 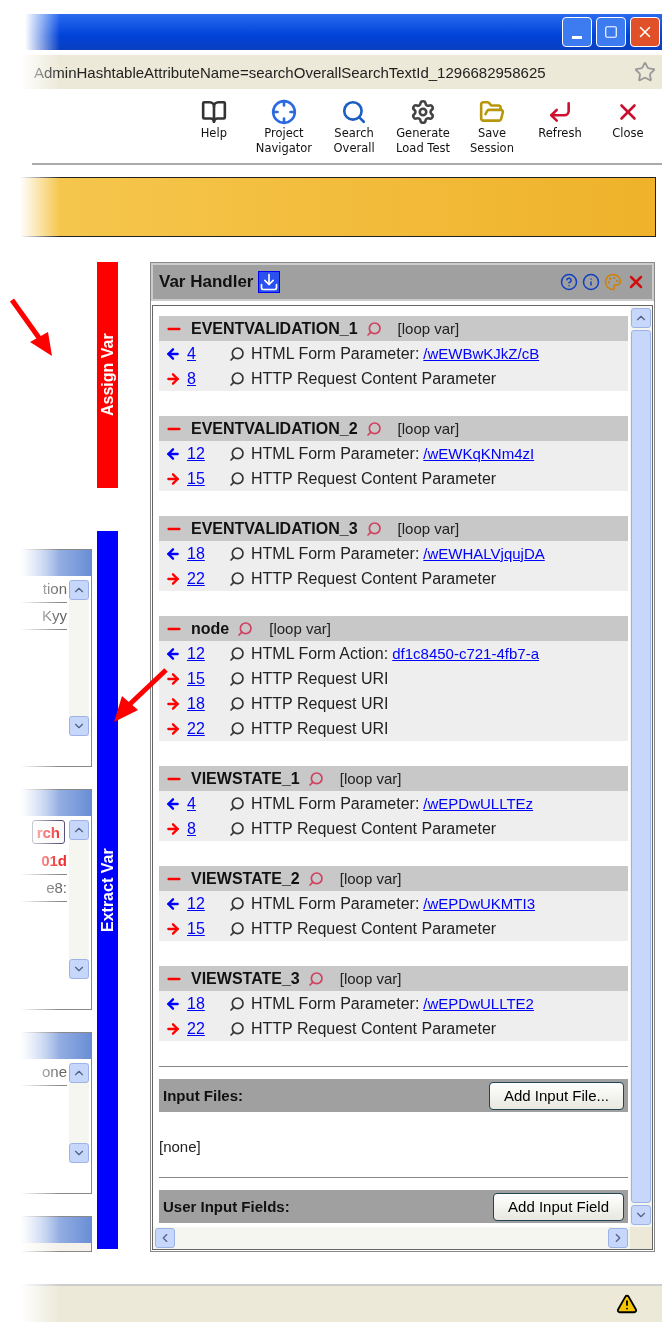 I want to click on help-icon, so click(x=569, y=282).